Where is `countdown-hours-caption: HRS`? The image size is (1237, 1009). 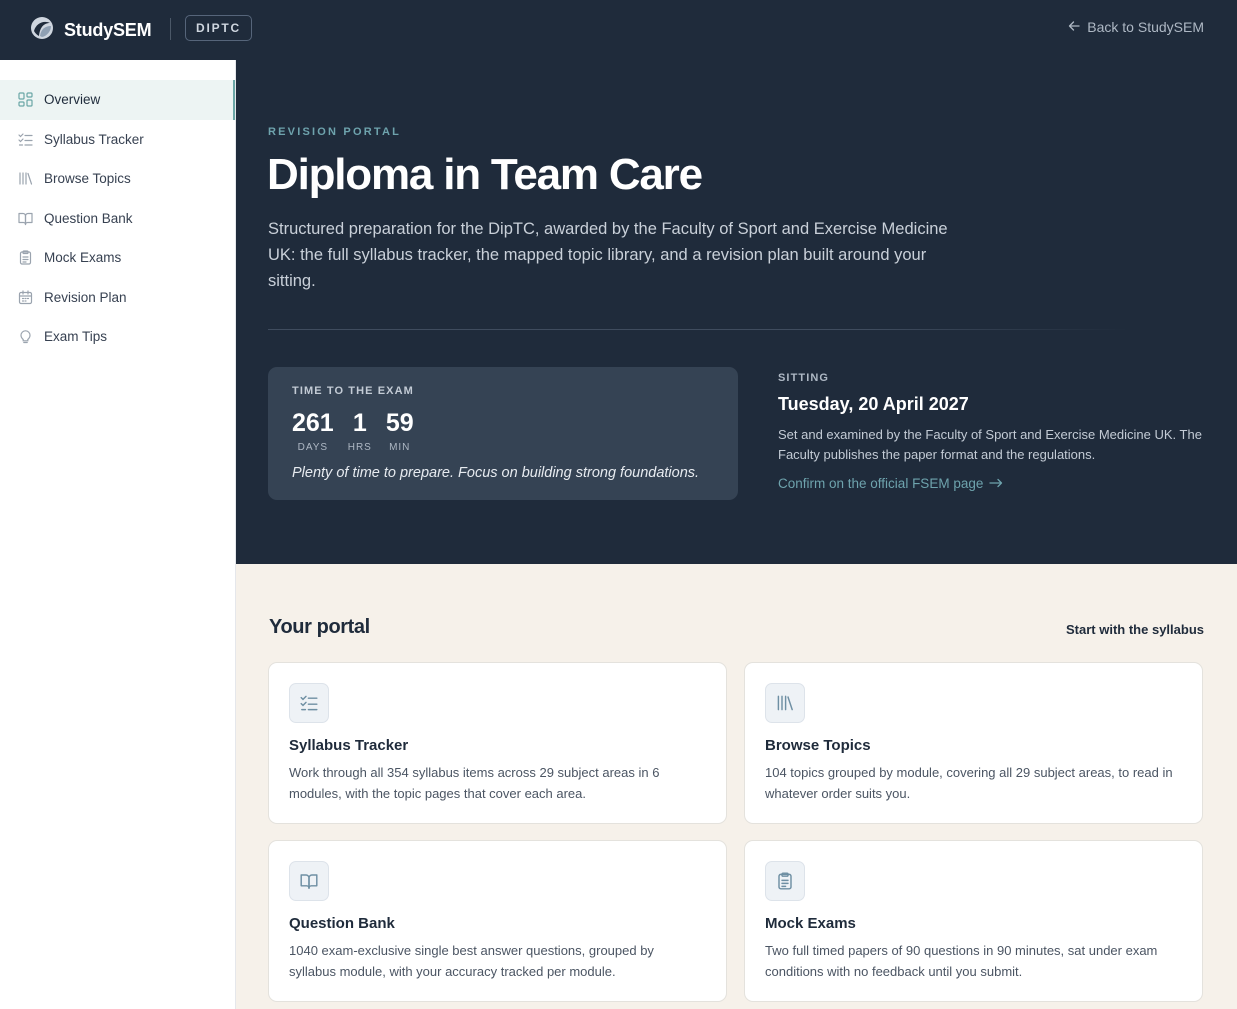 countdown-hours-caption: HRS is located at coordinates (359, 447).